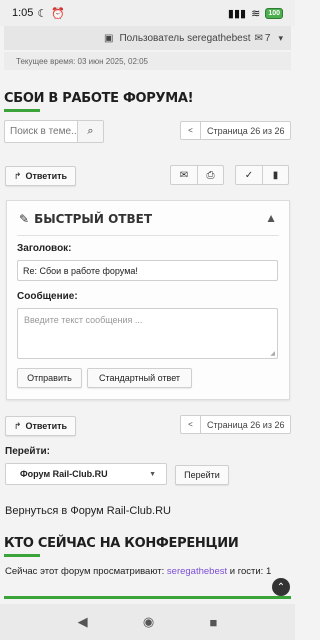 The width and height of the screenshot is (320, 640). I want to click on moon-icon: ☾, so click(42, 13).